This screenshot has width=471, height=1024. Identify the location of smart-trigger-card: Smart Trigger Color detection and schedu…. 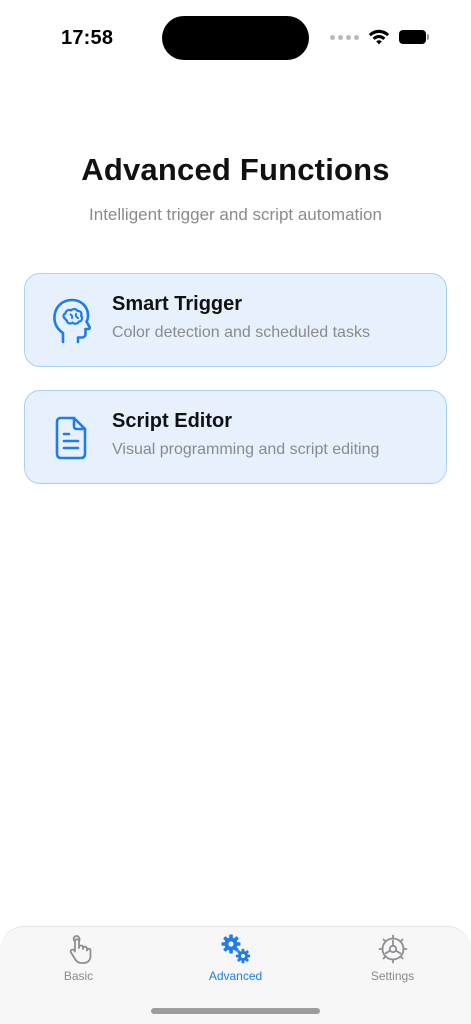
(235, 320).